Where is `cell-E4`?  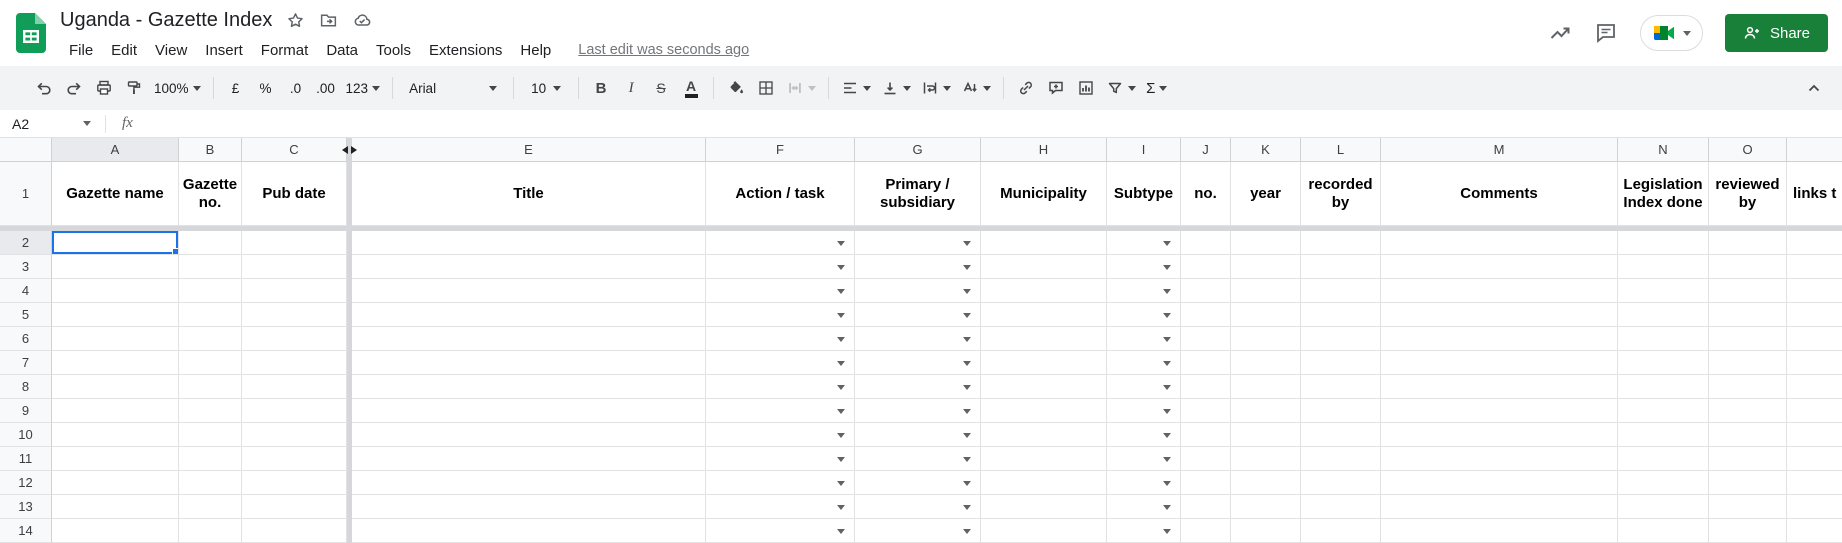 cell-E4 is located at coordinates (529, 291).